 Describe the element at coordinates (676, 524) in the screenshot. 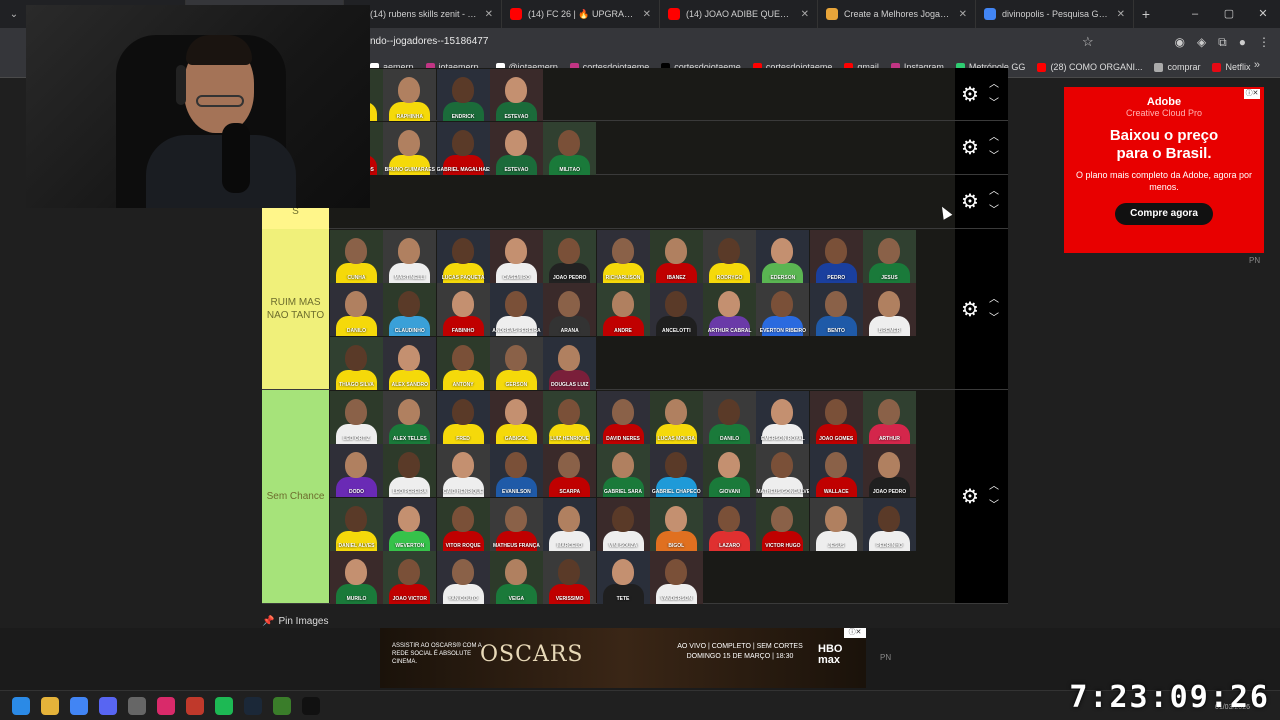

I see `player-card: BIGOL` at that location.